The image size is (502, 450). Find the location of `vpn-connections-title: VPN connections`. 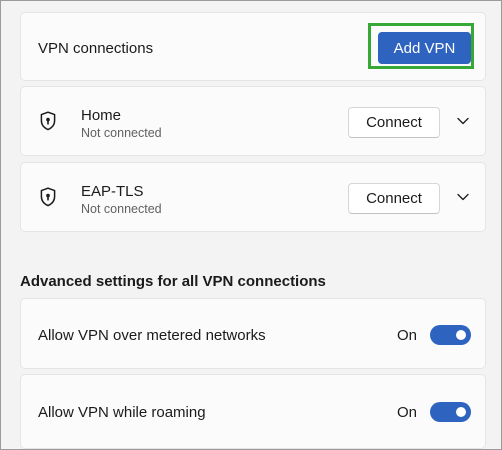

vpn-connections-title: VPN connections is located at coordinates (96, 48).